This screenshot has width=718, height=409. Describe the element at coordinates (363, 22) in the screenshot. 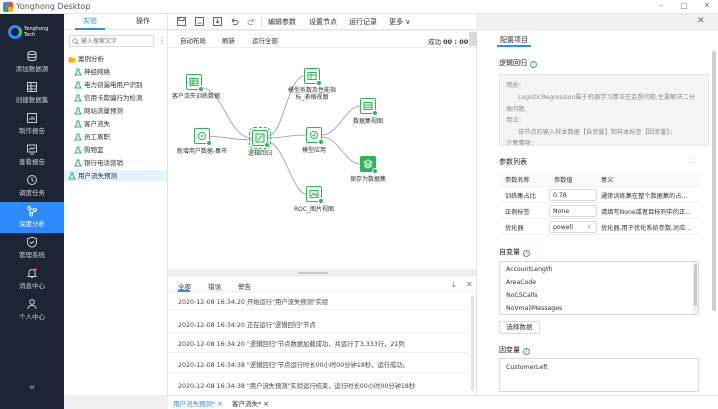

I see `run-records-button: 运行记录` at that location.